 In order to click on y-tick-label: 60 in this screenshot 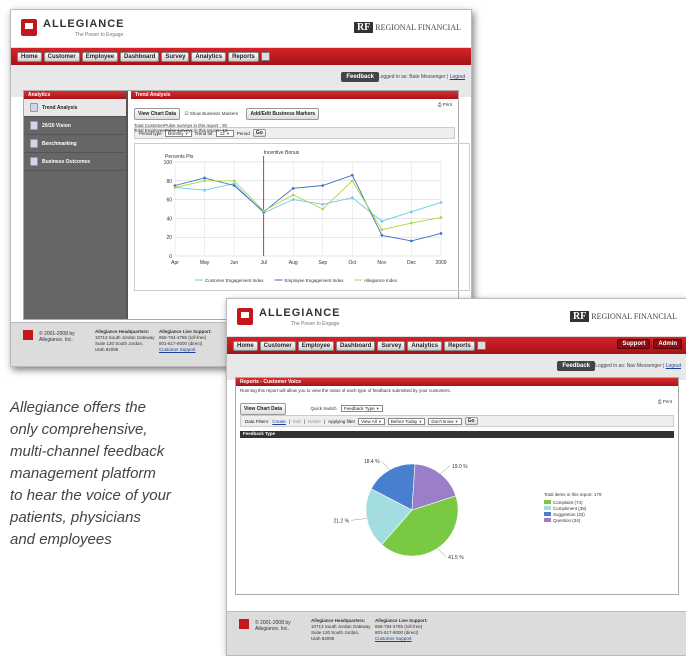, I will do `click(169, 201)`.